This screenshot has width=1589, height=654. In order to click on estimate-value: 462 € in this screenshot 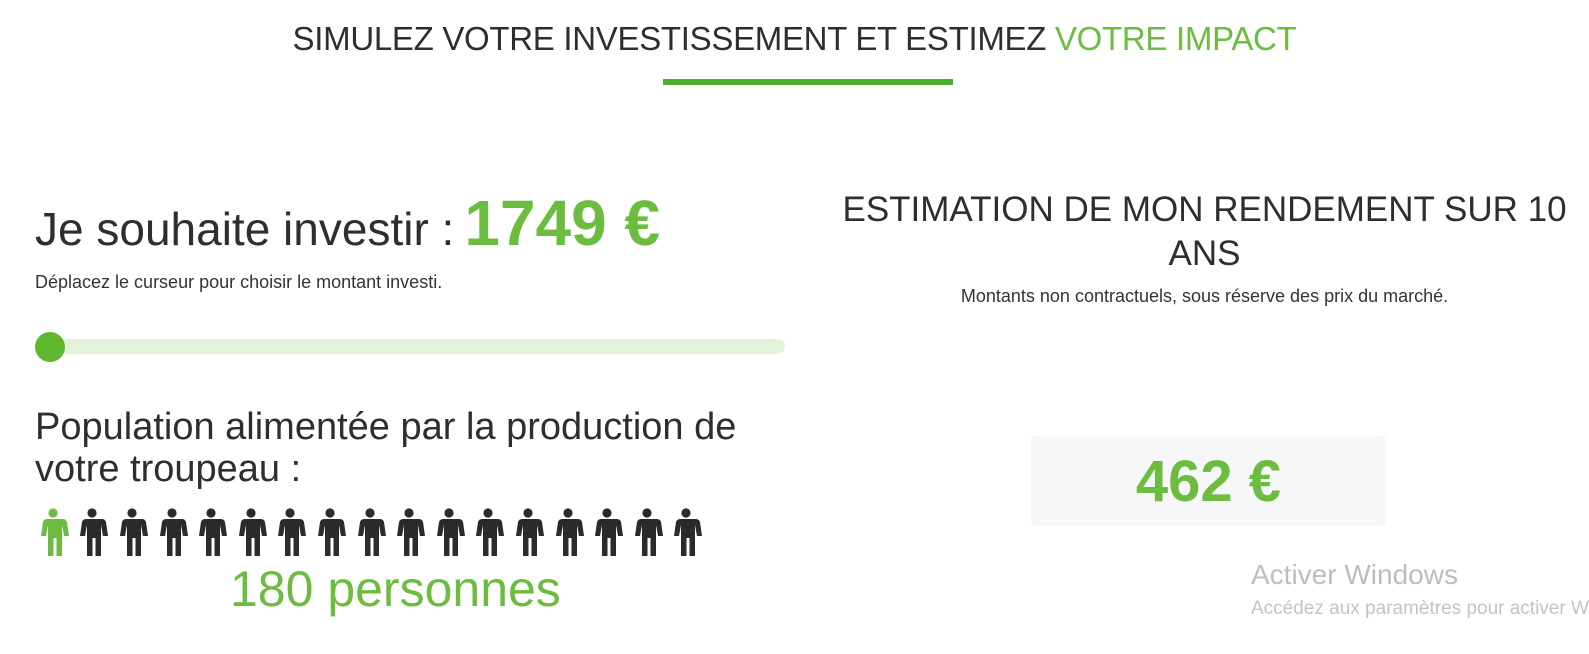, I will do `click(1208, 481)`.